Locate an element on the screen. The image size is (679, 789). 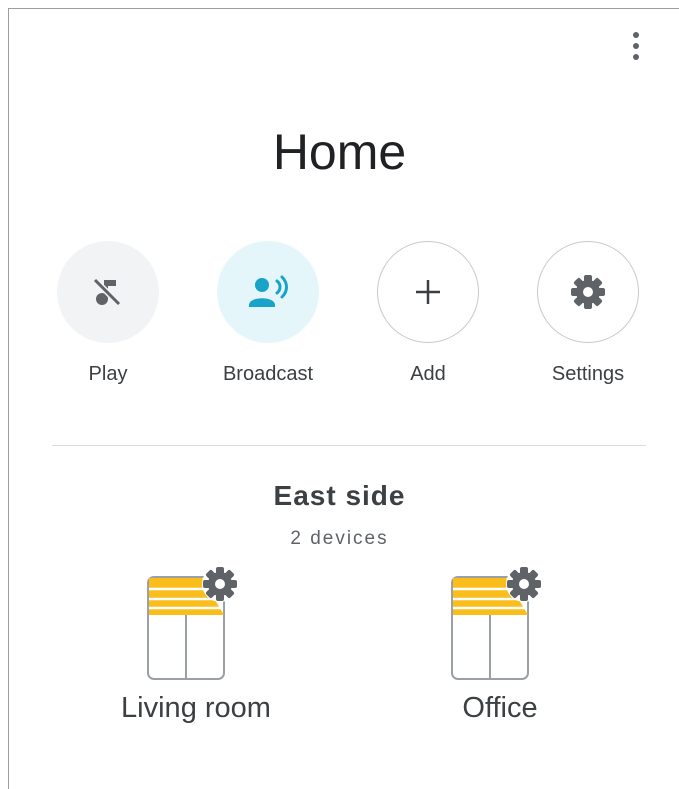
add-label: Add is located at coordinates (428, 374).